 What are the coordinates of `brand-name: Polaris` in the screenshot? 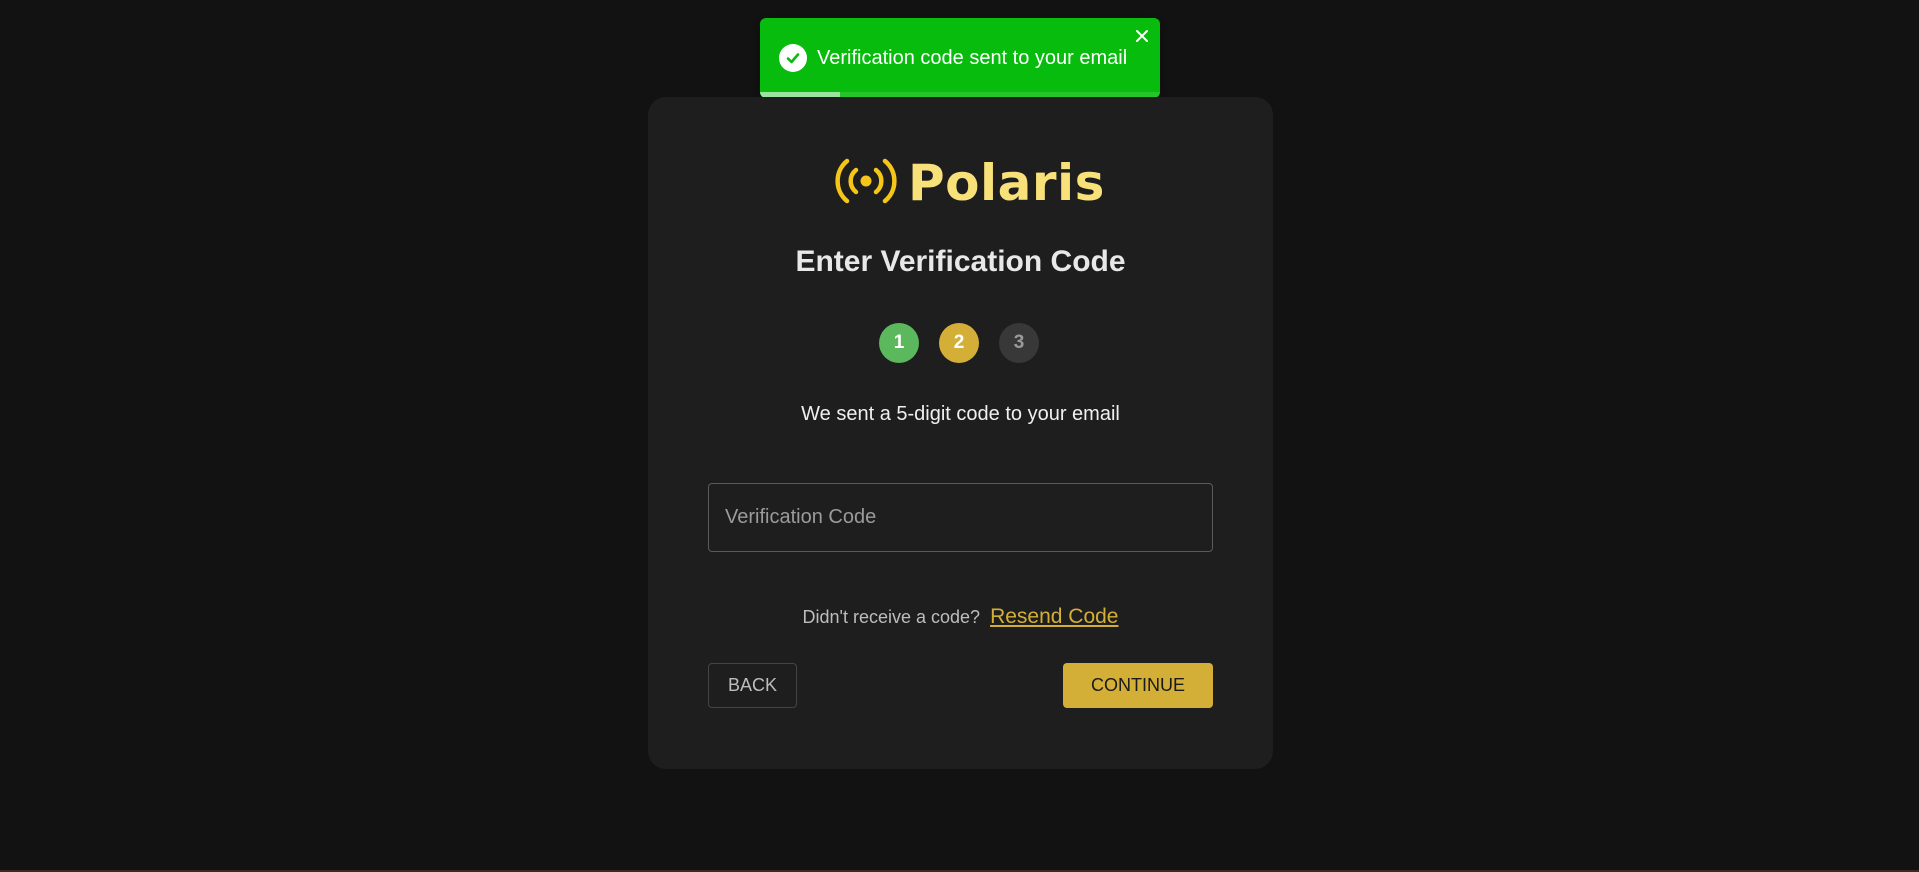 It's located at (1006, 183).